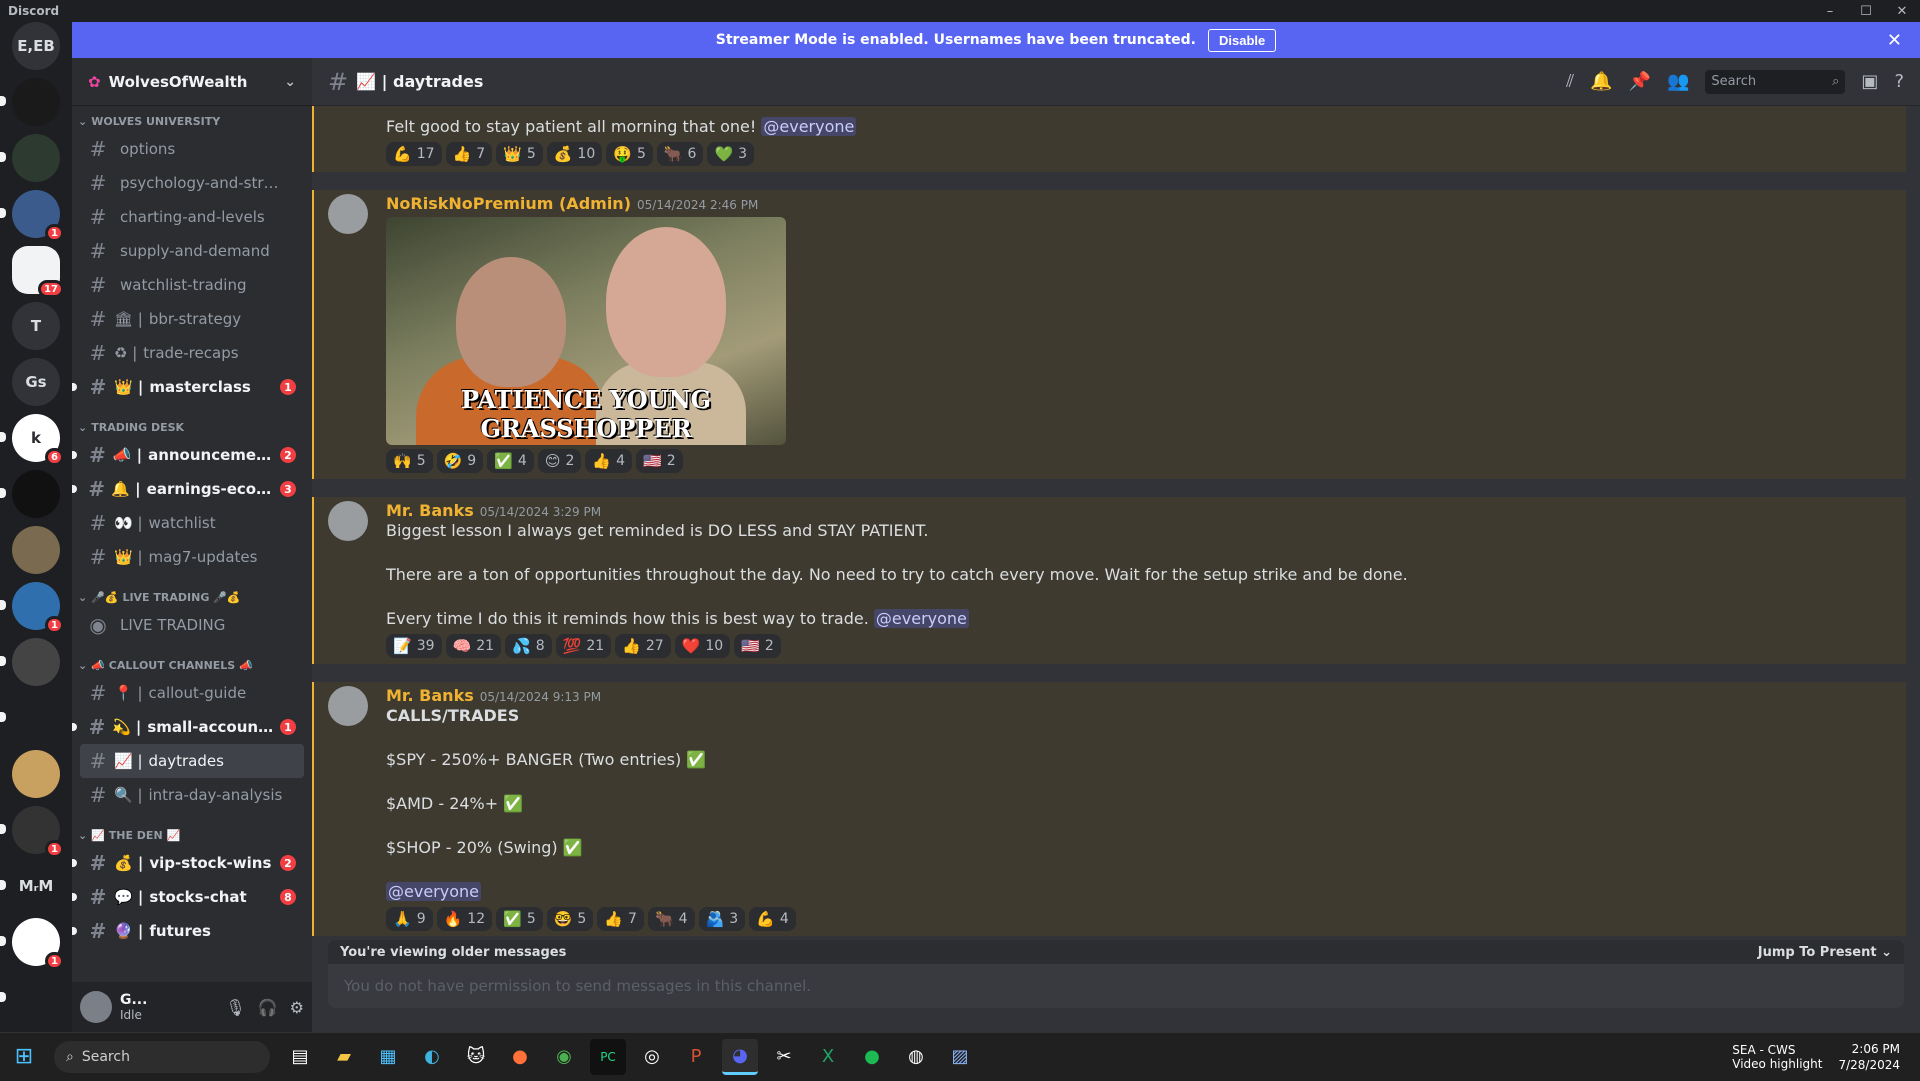  Describe the element at coordinates (574, 154) in the screenshot. I see `reaction-button: 💰 10` at that location.